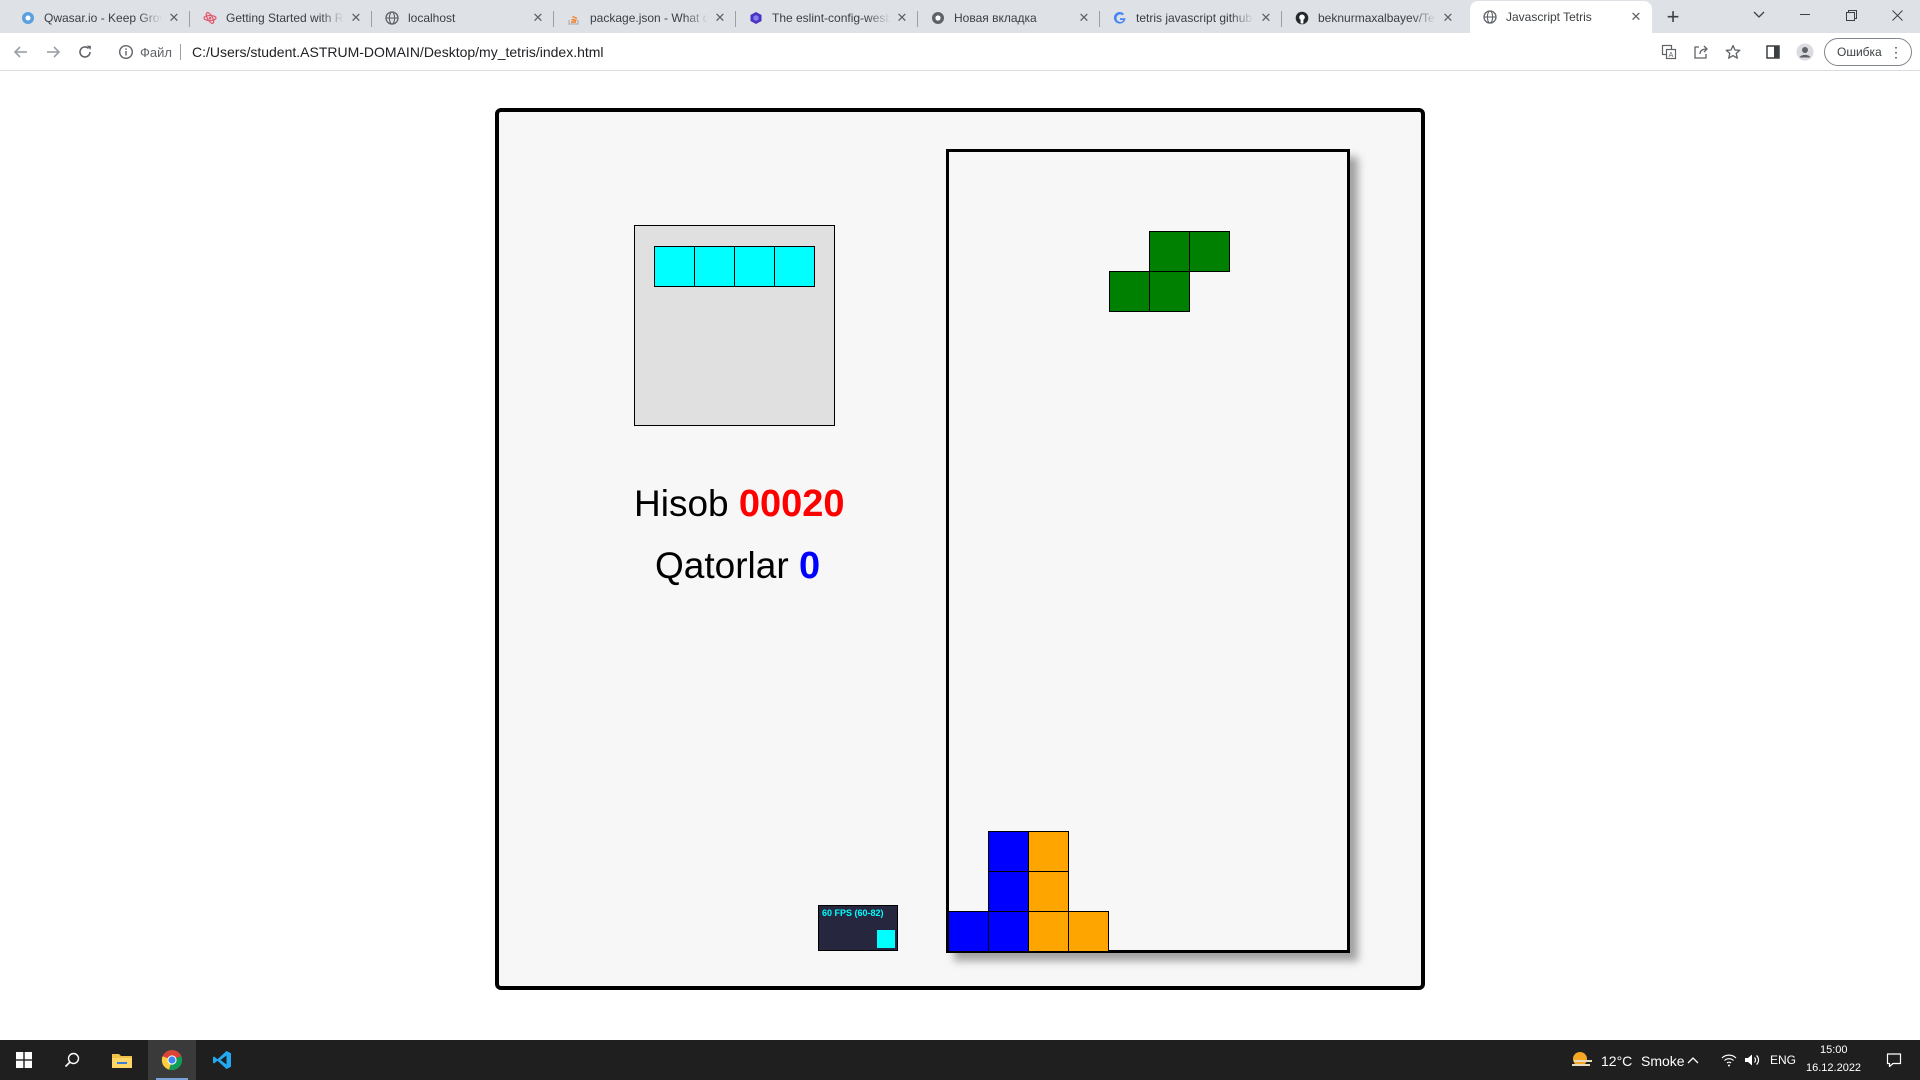 The height and width of the screenshot is (1080, 1920). Describe the element at coordinates (960, 1060) in the screenshot. I see `windows-taskbar: 12°C Smoke ENG 15:00 16.12.2022` at that location.